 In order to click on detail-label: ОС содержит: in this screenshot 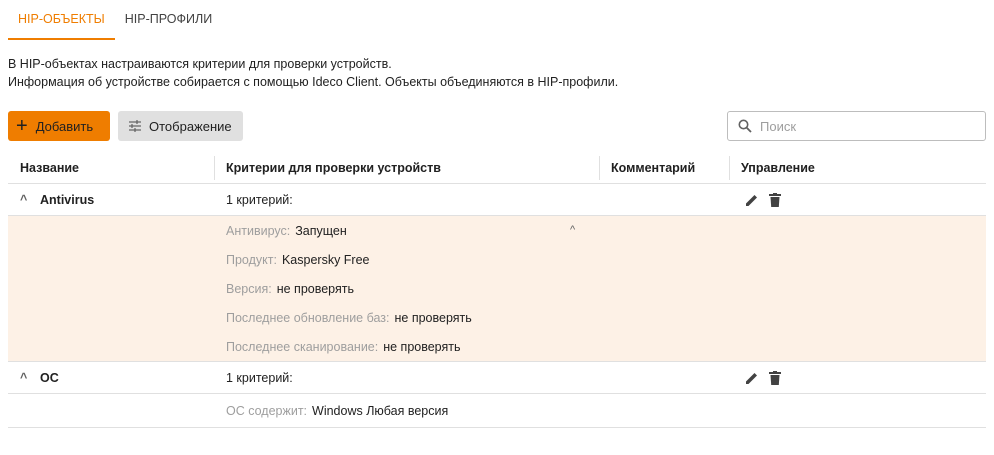, I will do `click(267, 410)`.